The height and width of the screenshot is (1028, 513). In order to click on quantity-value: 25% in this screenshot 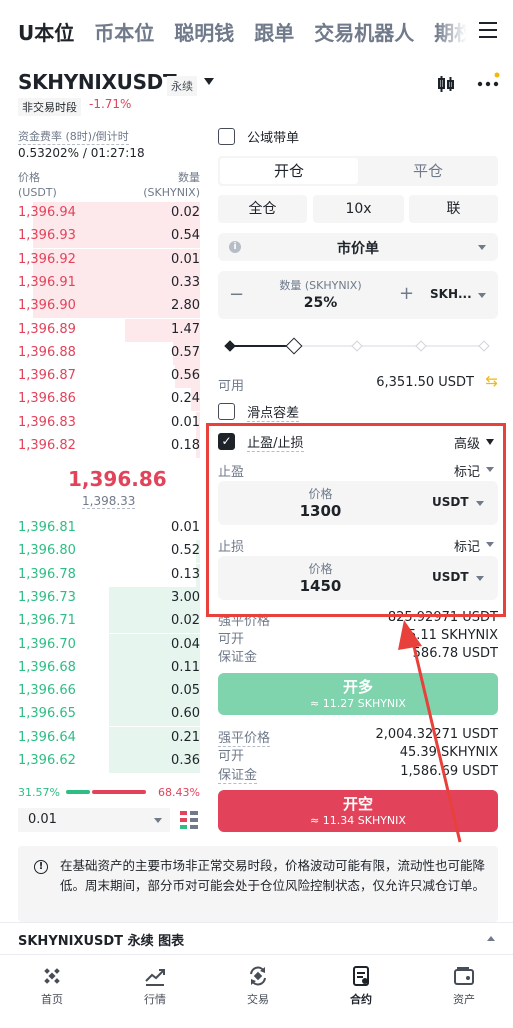, I will do `click(320, 303)`.